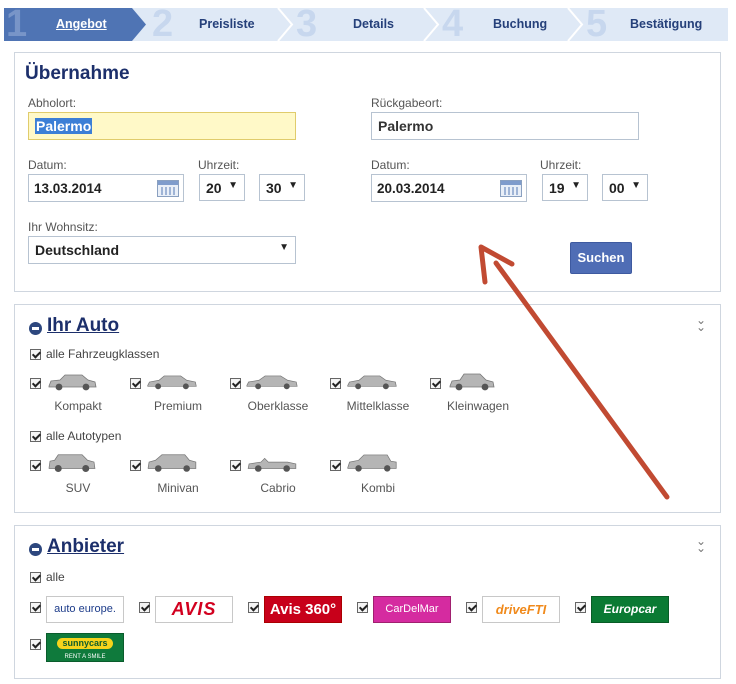 The width and height of the screenshot is (736, 684). I want to click on pickup-location-value: Palermo, so click(64, 126).